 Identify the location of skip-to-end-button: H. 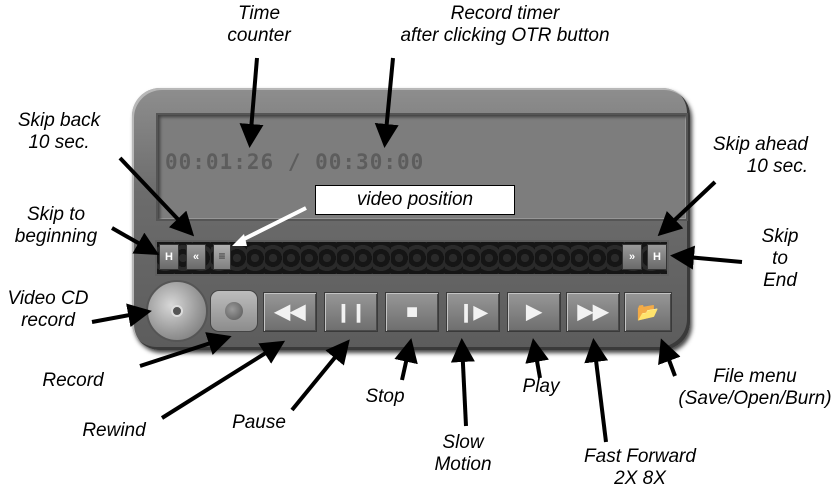
(657, 257).